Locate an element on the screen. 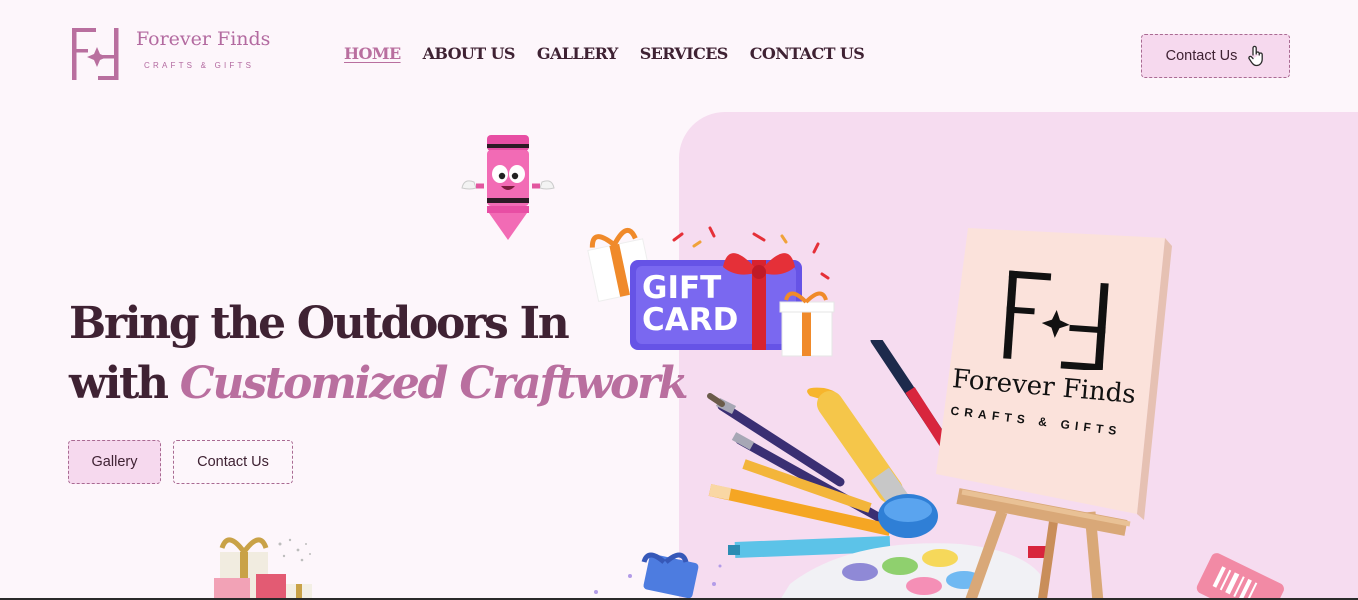  brand-monogram-icon is located at coordinates (95, 54).